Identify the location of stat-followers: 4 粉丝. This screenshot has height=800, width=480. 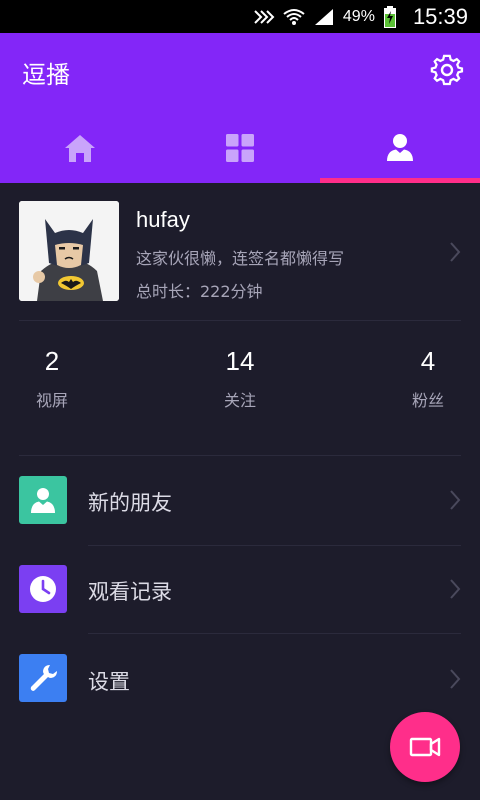
(424, 378).